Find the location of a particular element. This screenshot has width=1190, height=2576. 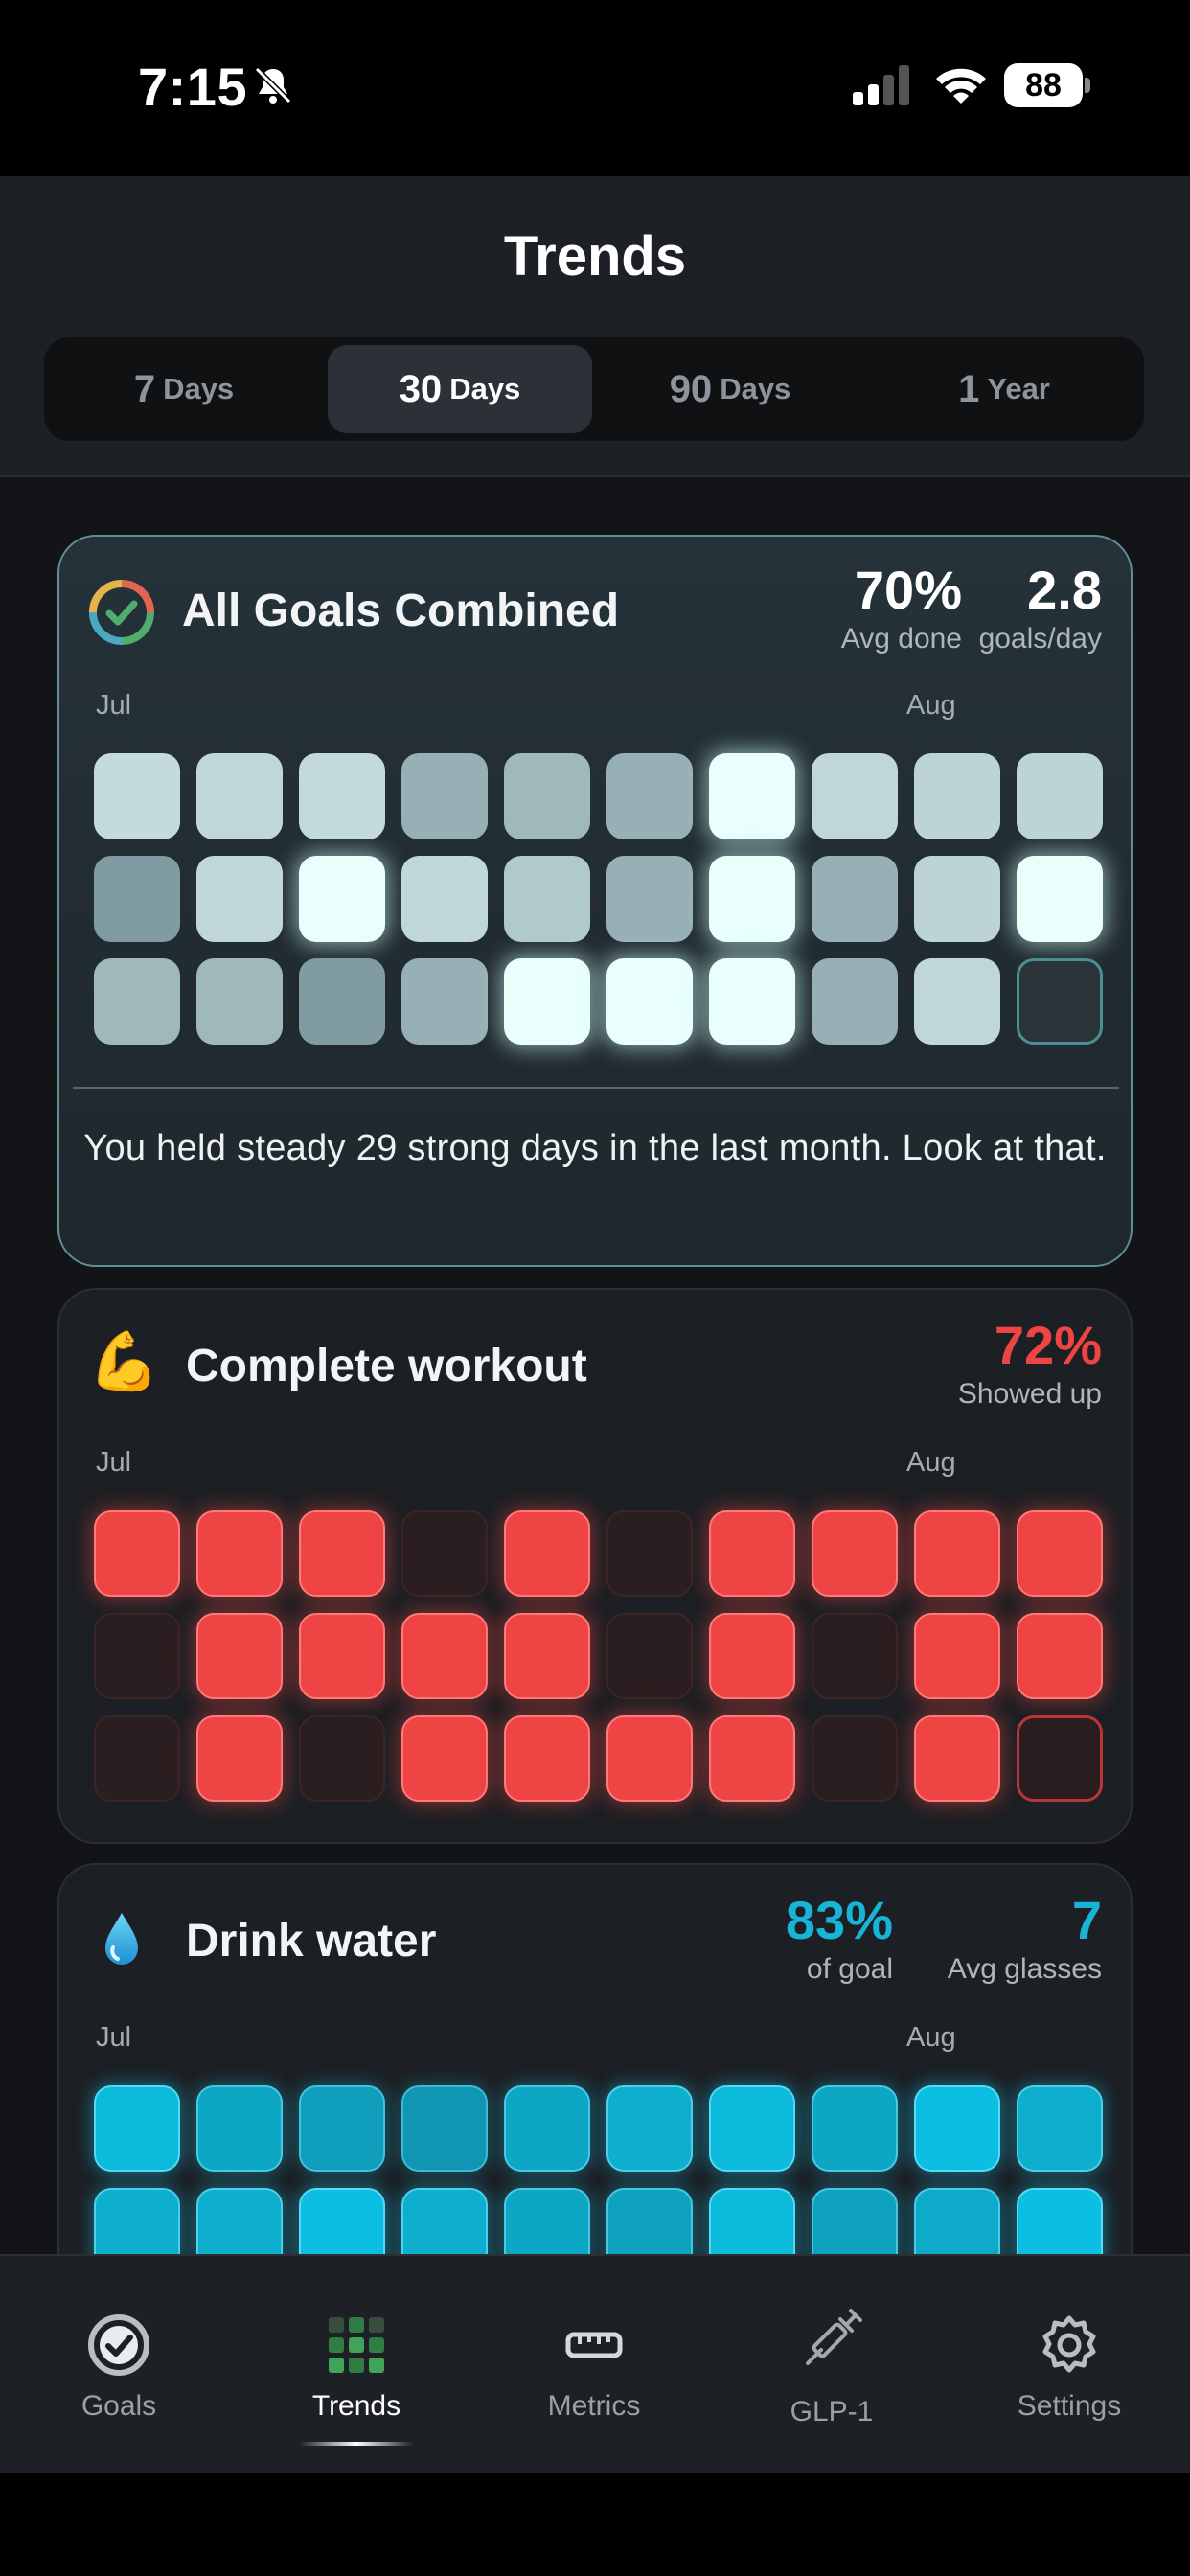

range-90-days: 90 Days is located at coordinates (730, 389).